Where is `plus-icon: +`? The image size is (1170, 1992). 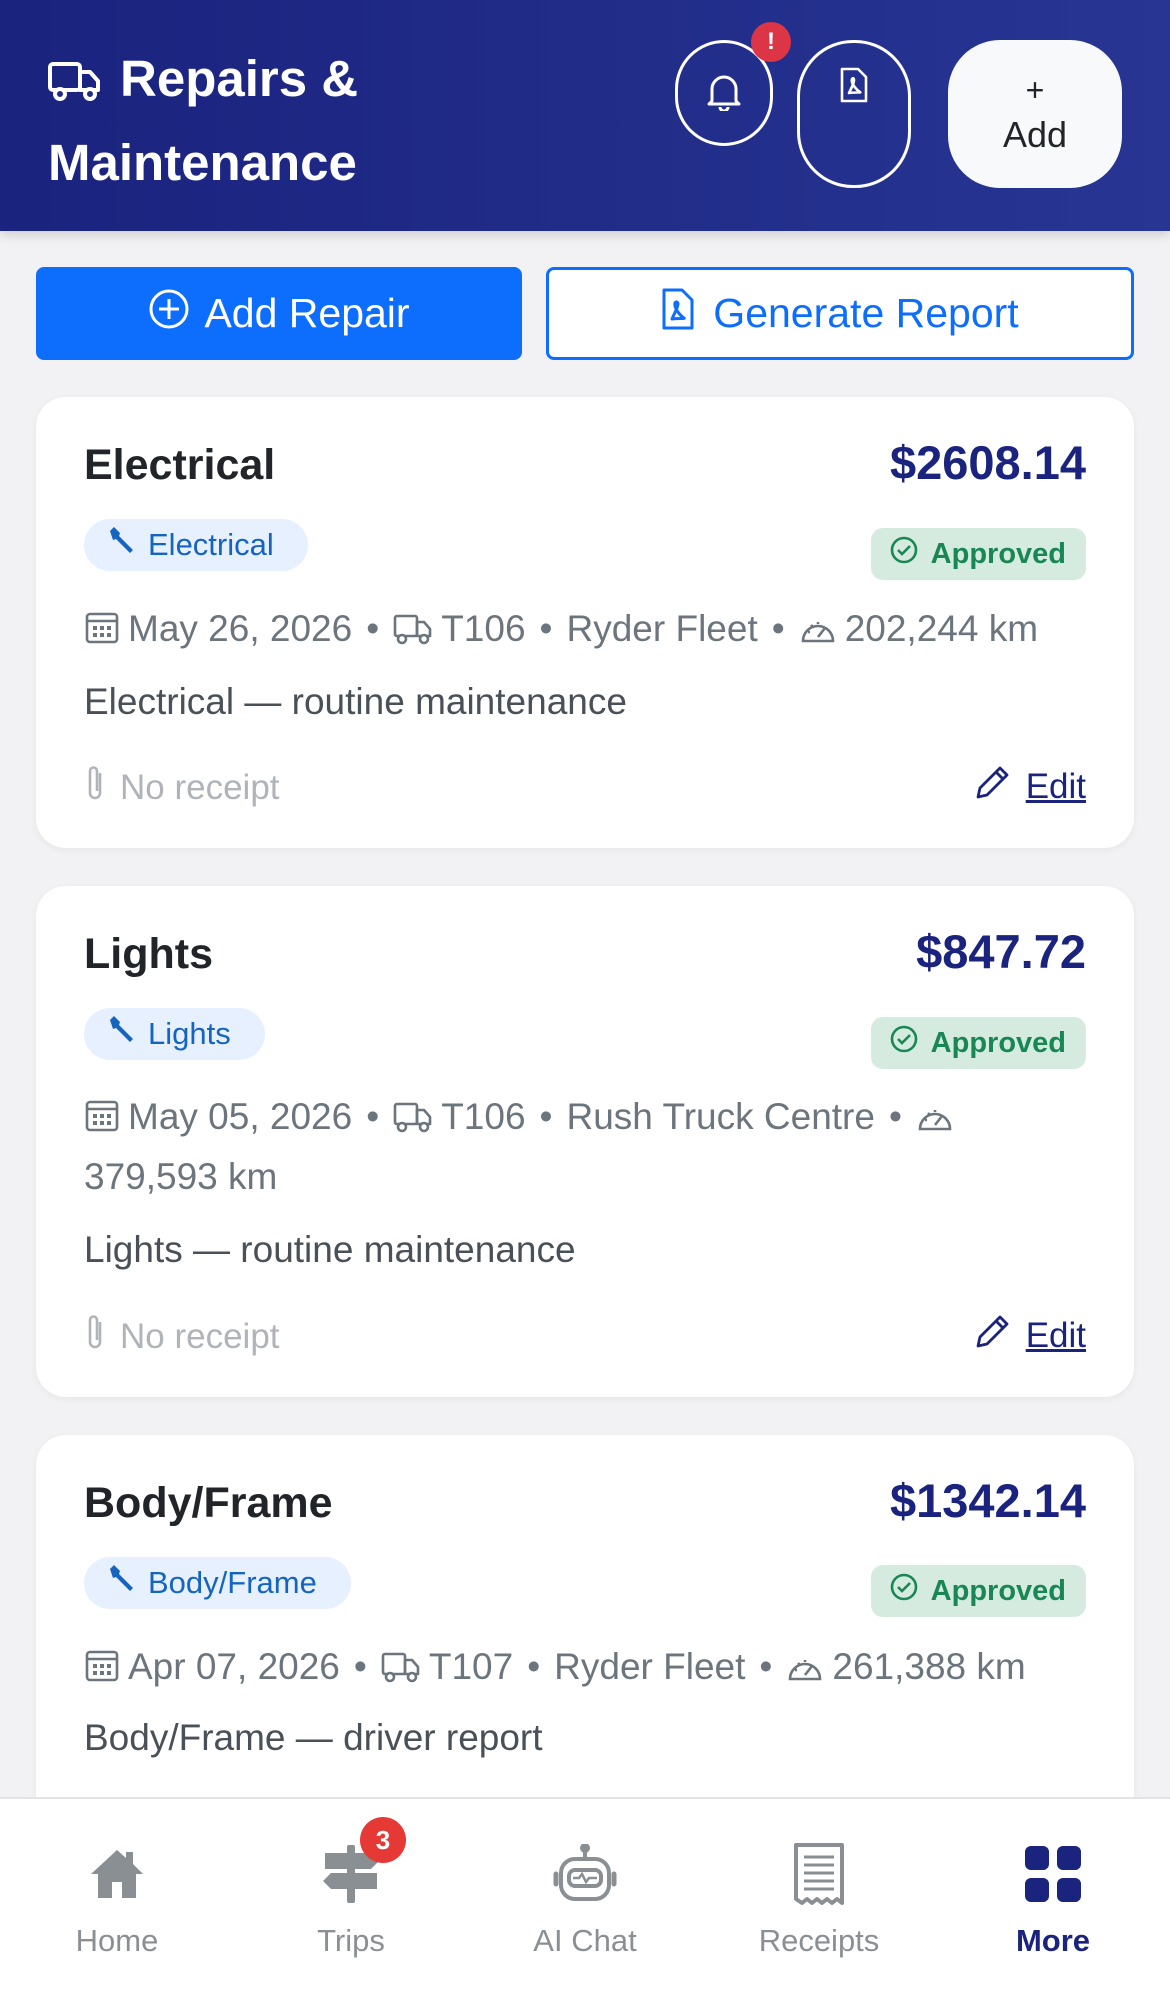 plus-icon: + is located at coordinates (1035, 90).